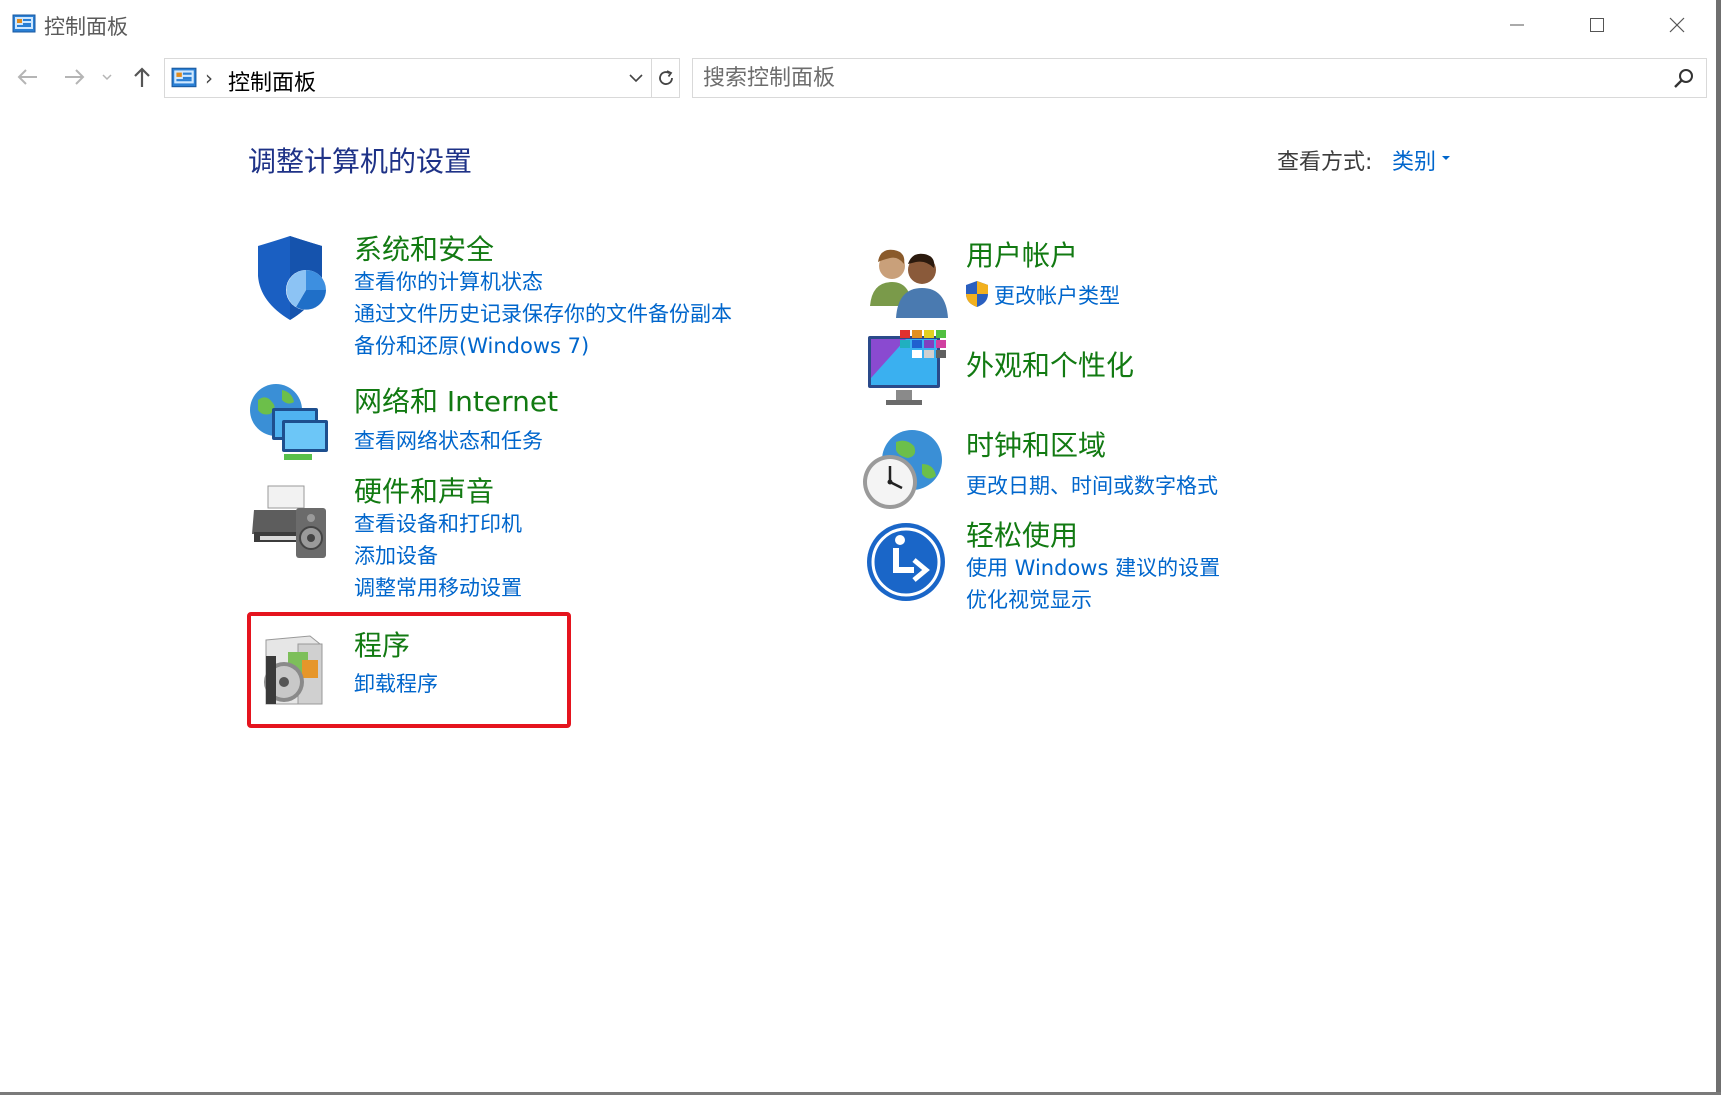  I want to click on close-icon, so click(1677, 25).